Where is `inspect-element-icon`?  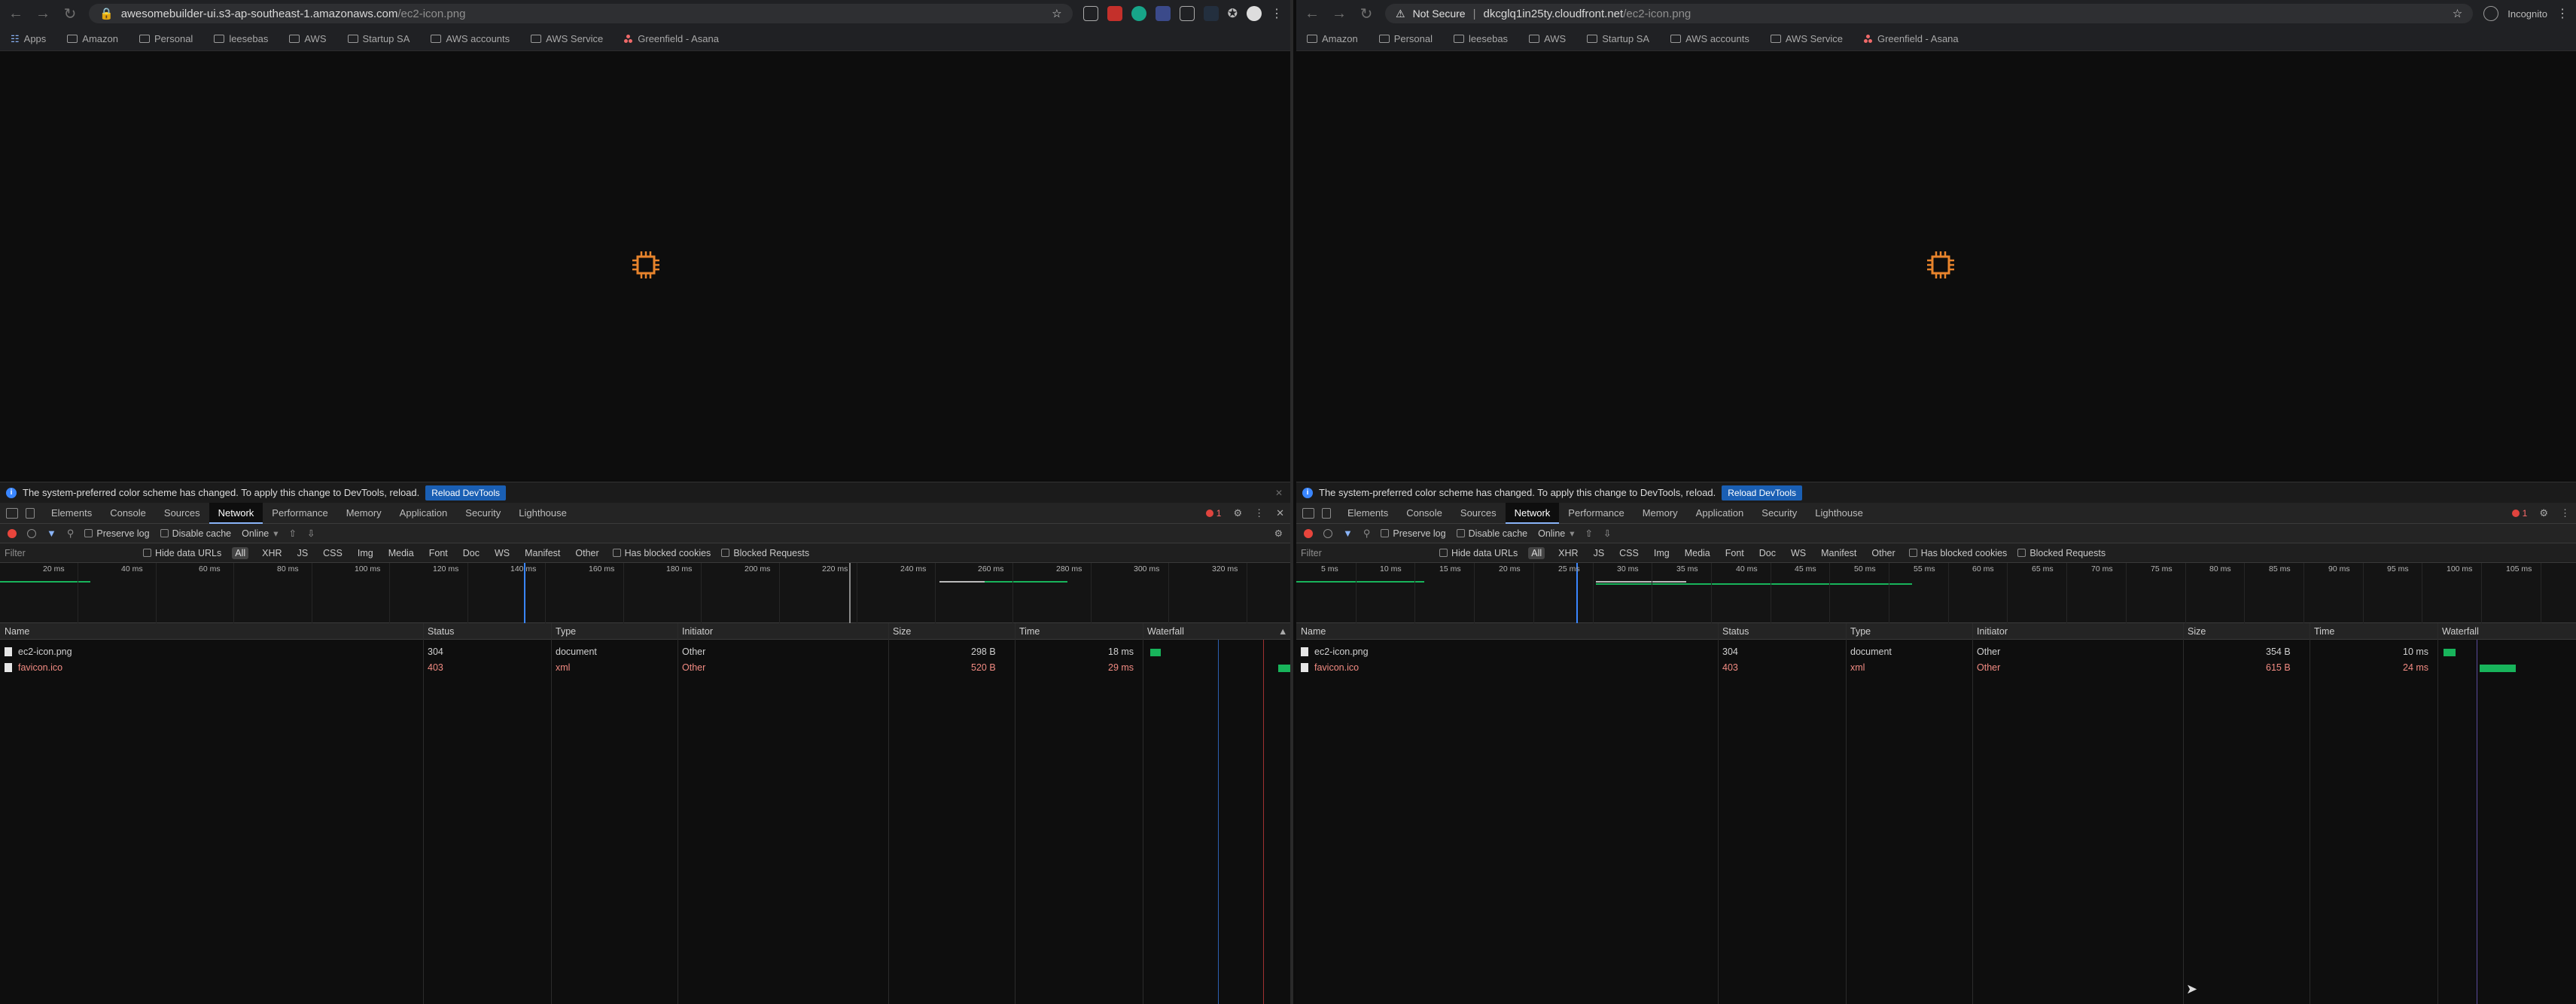 inspect-element-icon is located at coordinates (1308, 513).